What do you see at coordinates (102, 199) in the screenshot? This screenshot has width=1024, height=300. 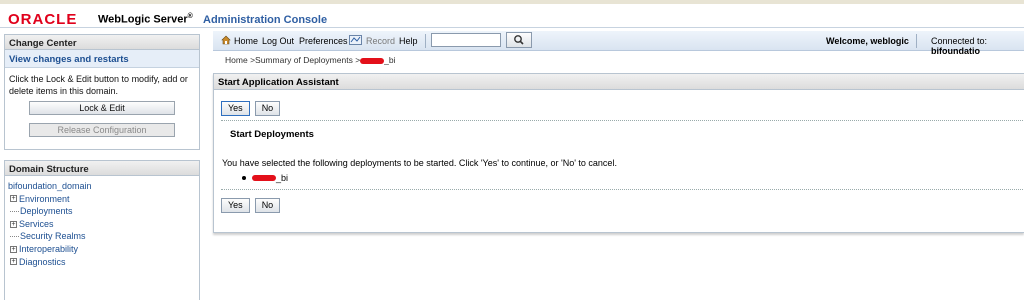 I see `tree-item-environment: + Environment` at bounding box center [102, 199].